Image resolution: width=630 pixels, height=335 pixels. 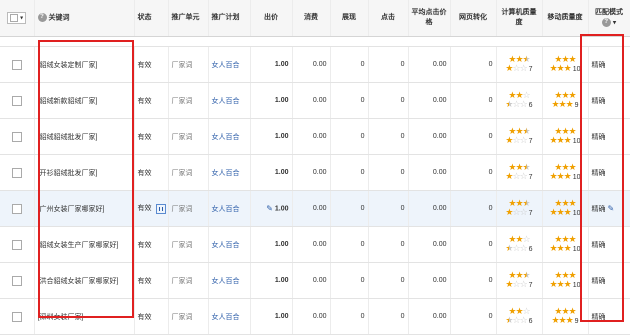 What do you see at coordinates (473, 18) in the screenshot?
I see `col-conversions: 网页转化` at bounding box center [473, 18].